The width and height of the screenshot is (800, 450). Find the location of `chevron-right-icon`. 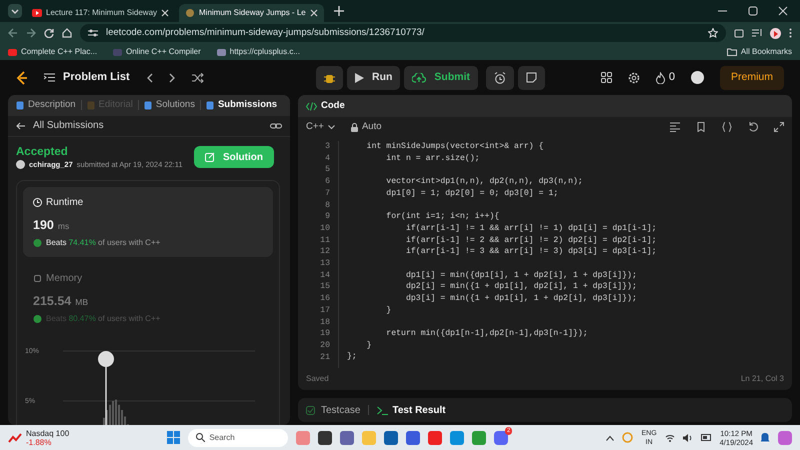

chevron-right-icon is located at coordinates (172, 77).